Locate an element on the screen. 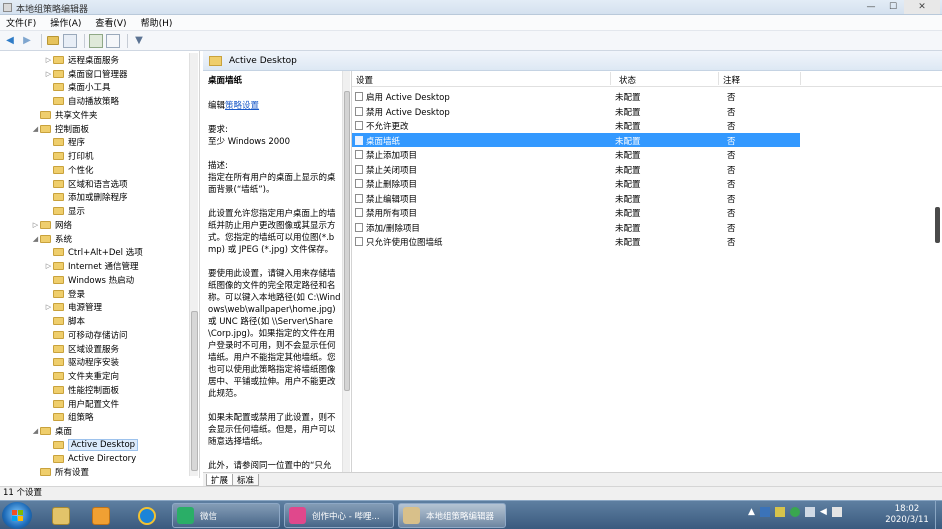 The width and height of the screenshot is (942, 529). taskbar-media-player is located at coordinates (101, 515).